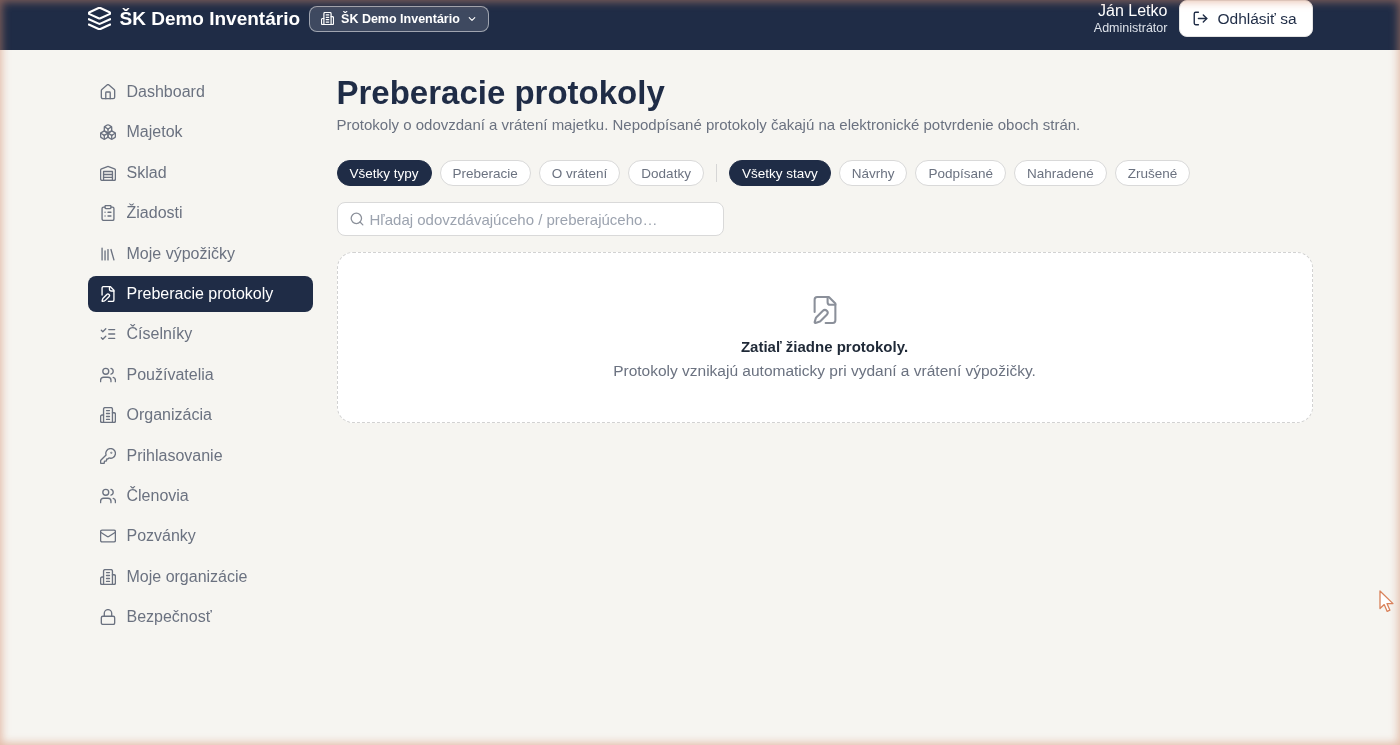 This screenshot has height=745, width=1400. Describe the element at coordinates (200, 293) in the screenshot. I see `sidebar-item: Preberacie protokoly` at that location.